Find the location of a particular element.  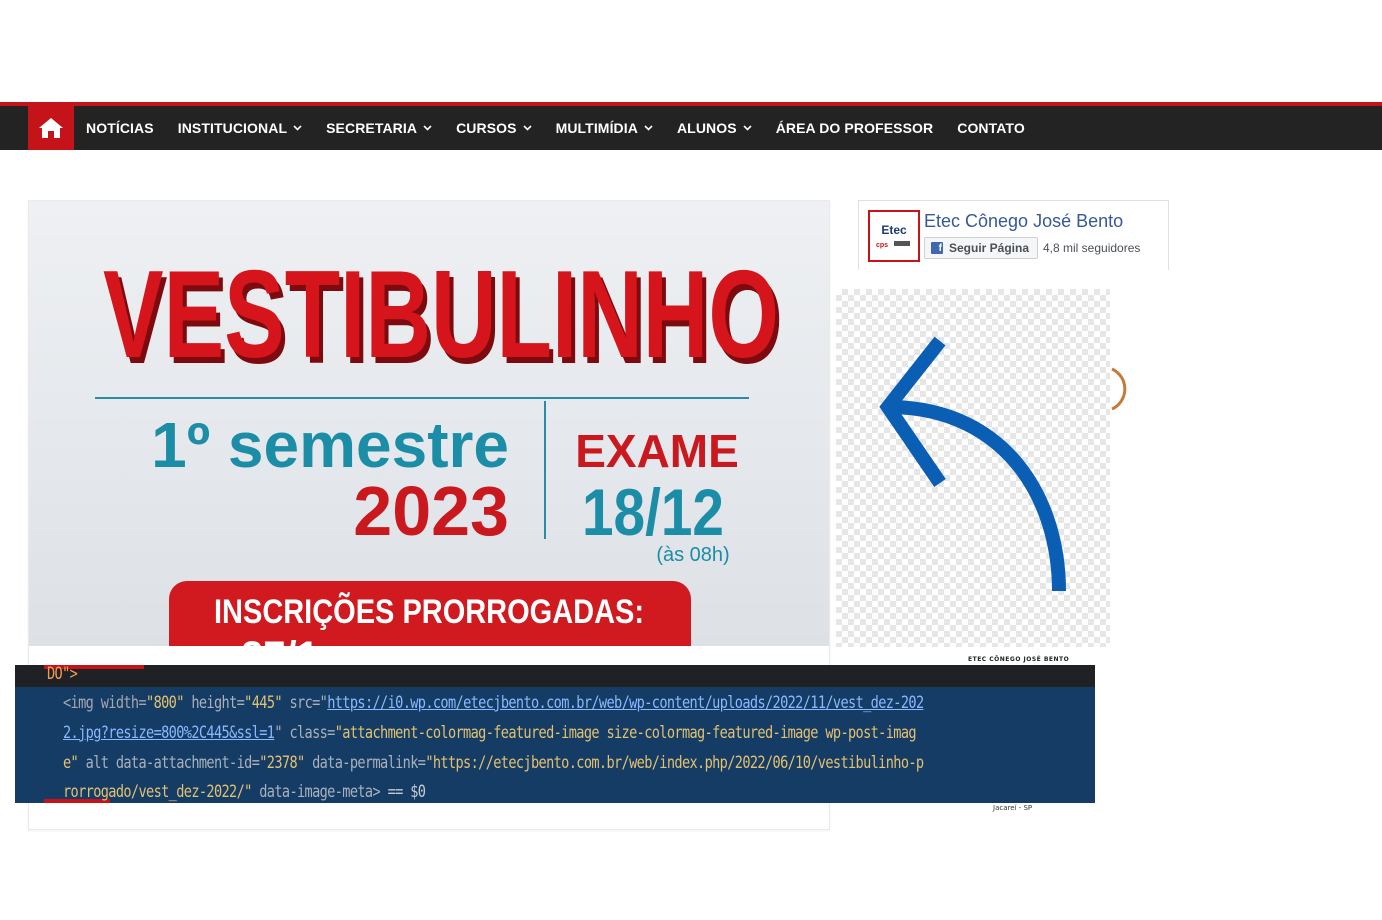

etec-logo-text: Etec is located at coordinates (894, 230).